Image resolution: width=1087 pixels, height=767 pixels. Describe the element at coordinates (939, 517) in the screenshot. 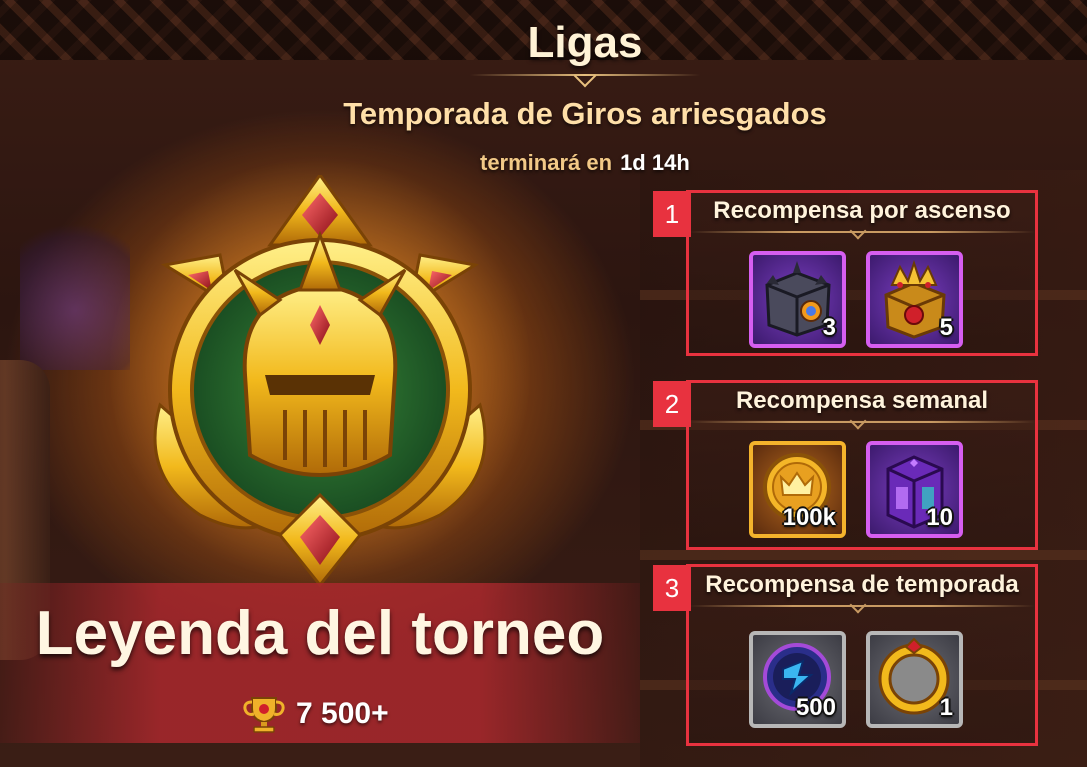

I see `reward-quantity: 10` at that location.